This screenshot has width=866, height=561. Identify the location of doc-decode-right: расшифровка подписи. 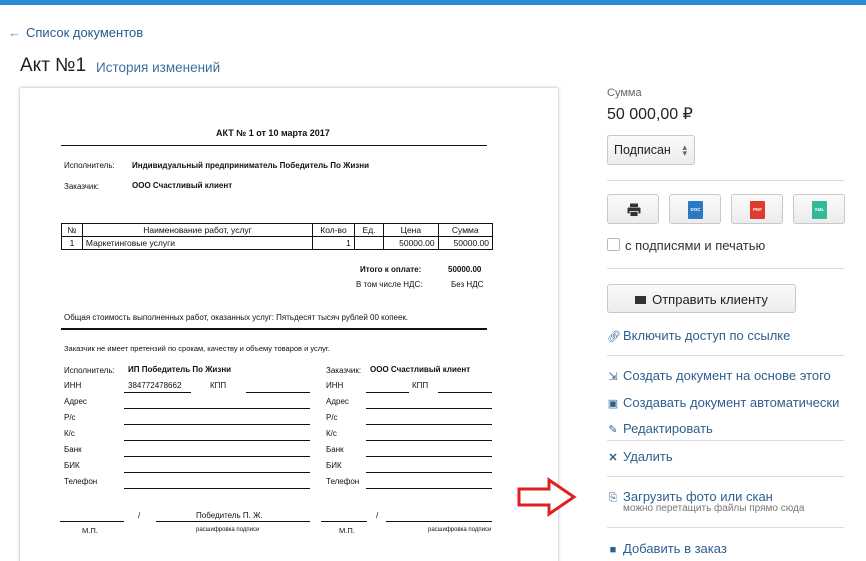
(460, 530).